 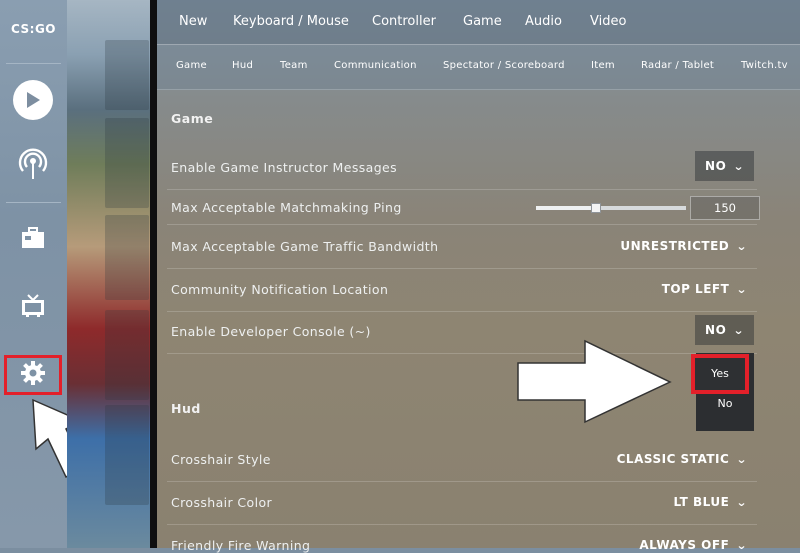 What do you see at coordinates (566, 208) in the screenshot?
I see `slider-fill` at bounding box center [566, 208].